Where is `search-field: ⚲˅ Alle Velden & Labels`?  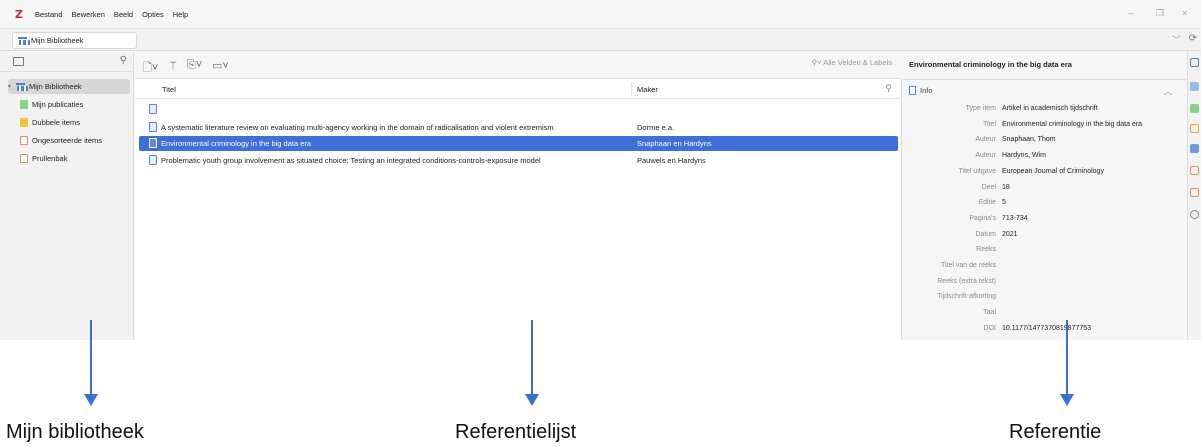 search-field: ⚲˅ Alle Velden & Labels is located at coordinates (852, 62).